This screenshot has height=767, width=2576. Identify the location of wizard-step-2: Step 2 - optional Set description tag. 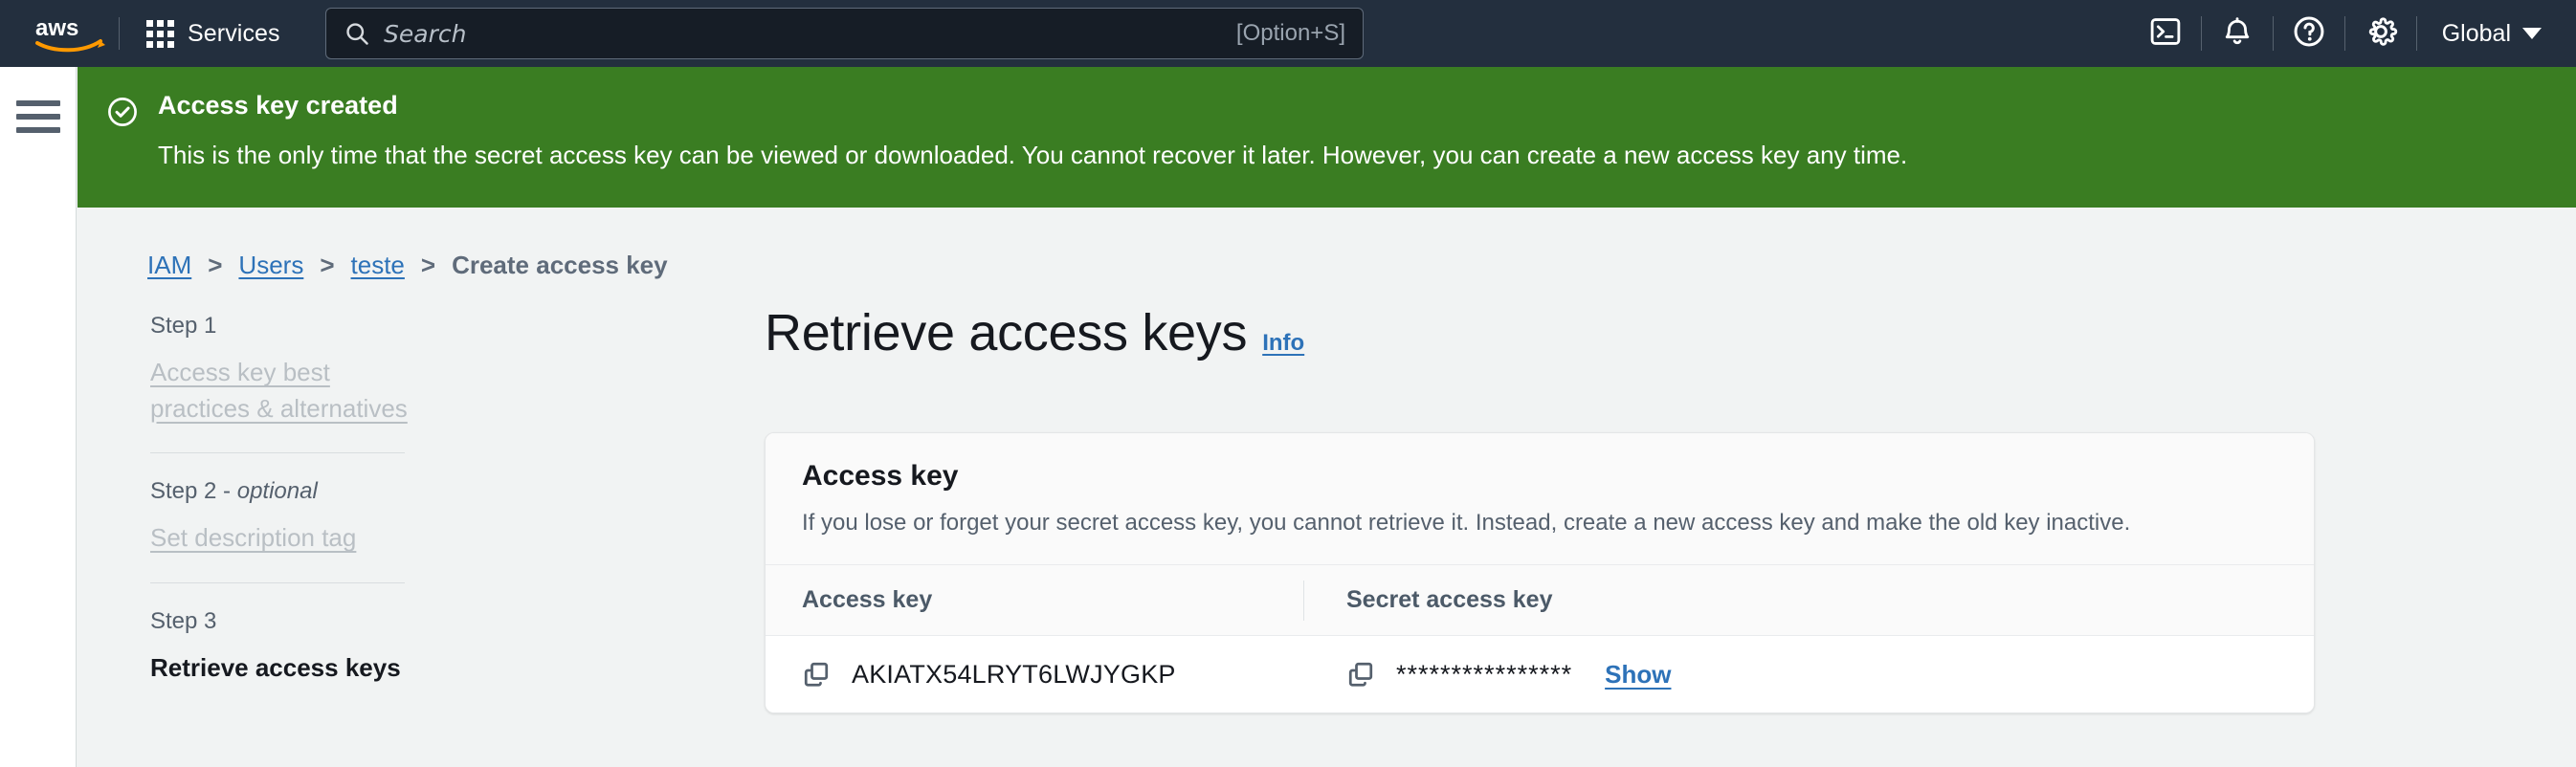
(289, 517).